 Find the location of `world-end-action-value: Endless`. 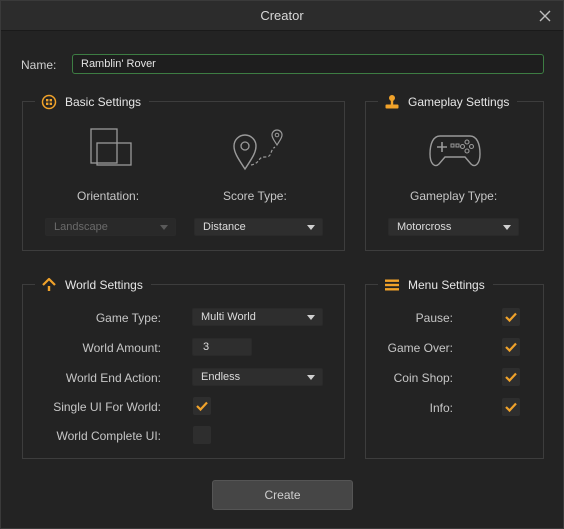

world-end-action-value: Endless is located at coordinates (221, 377).